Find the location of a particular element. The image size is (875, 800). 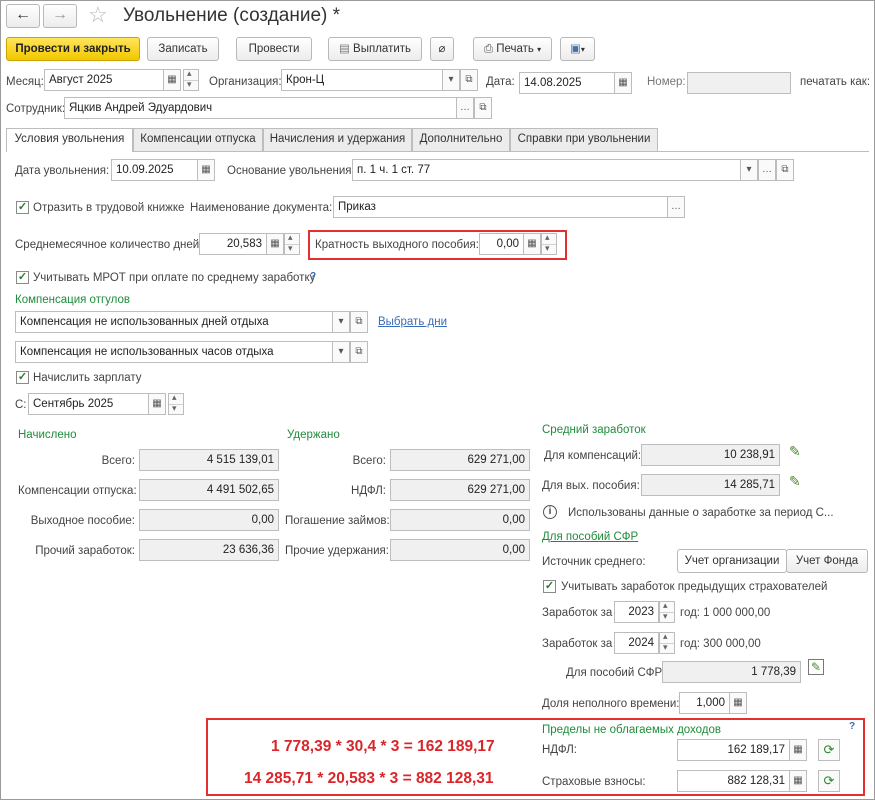

date-field: 14.08.2025 is located at coordinates (567, 83).